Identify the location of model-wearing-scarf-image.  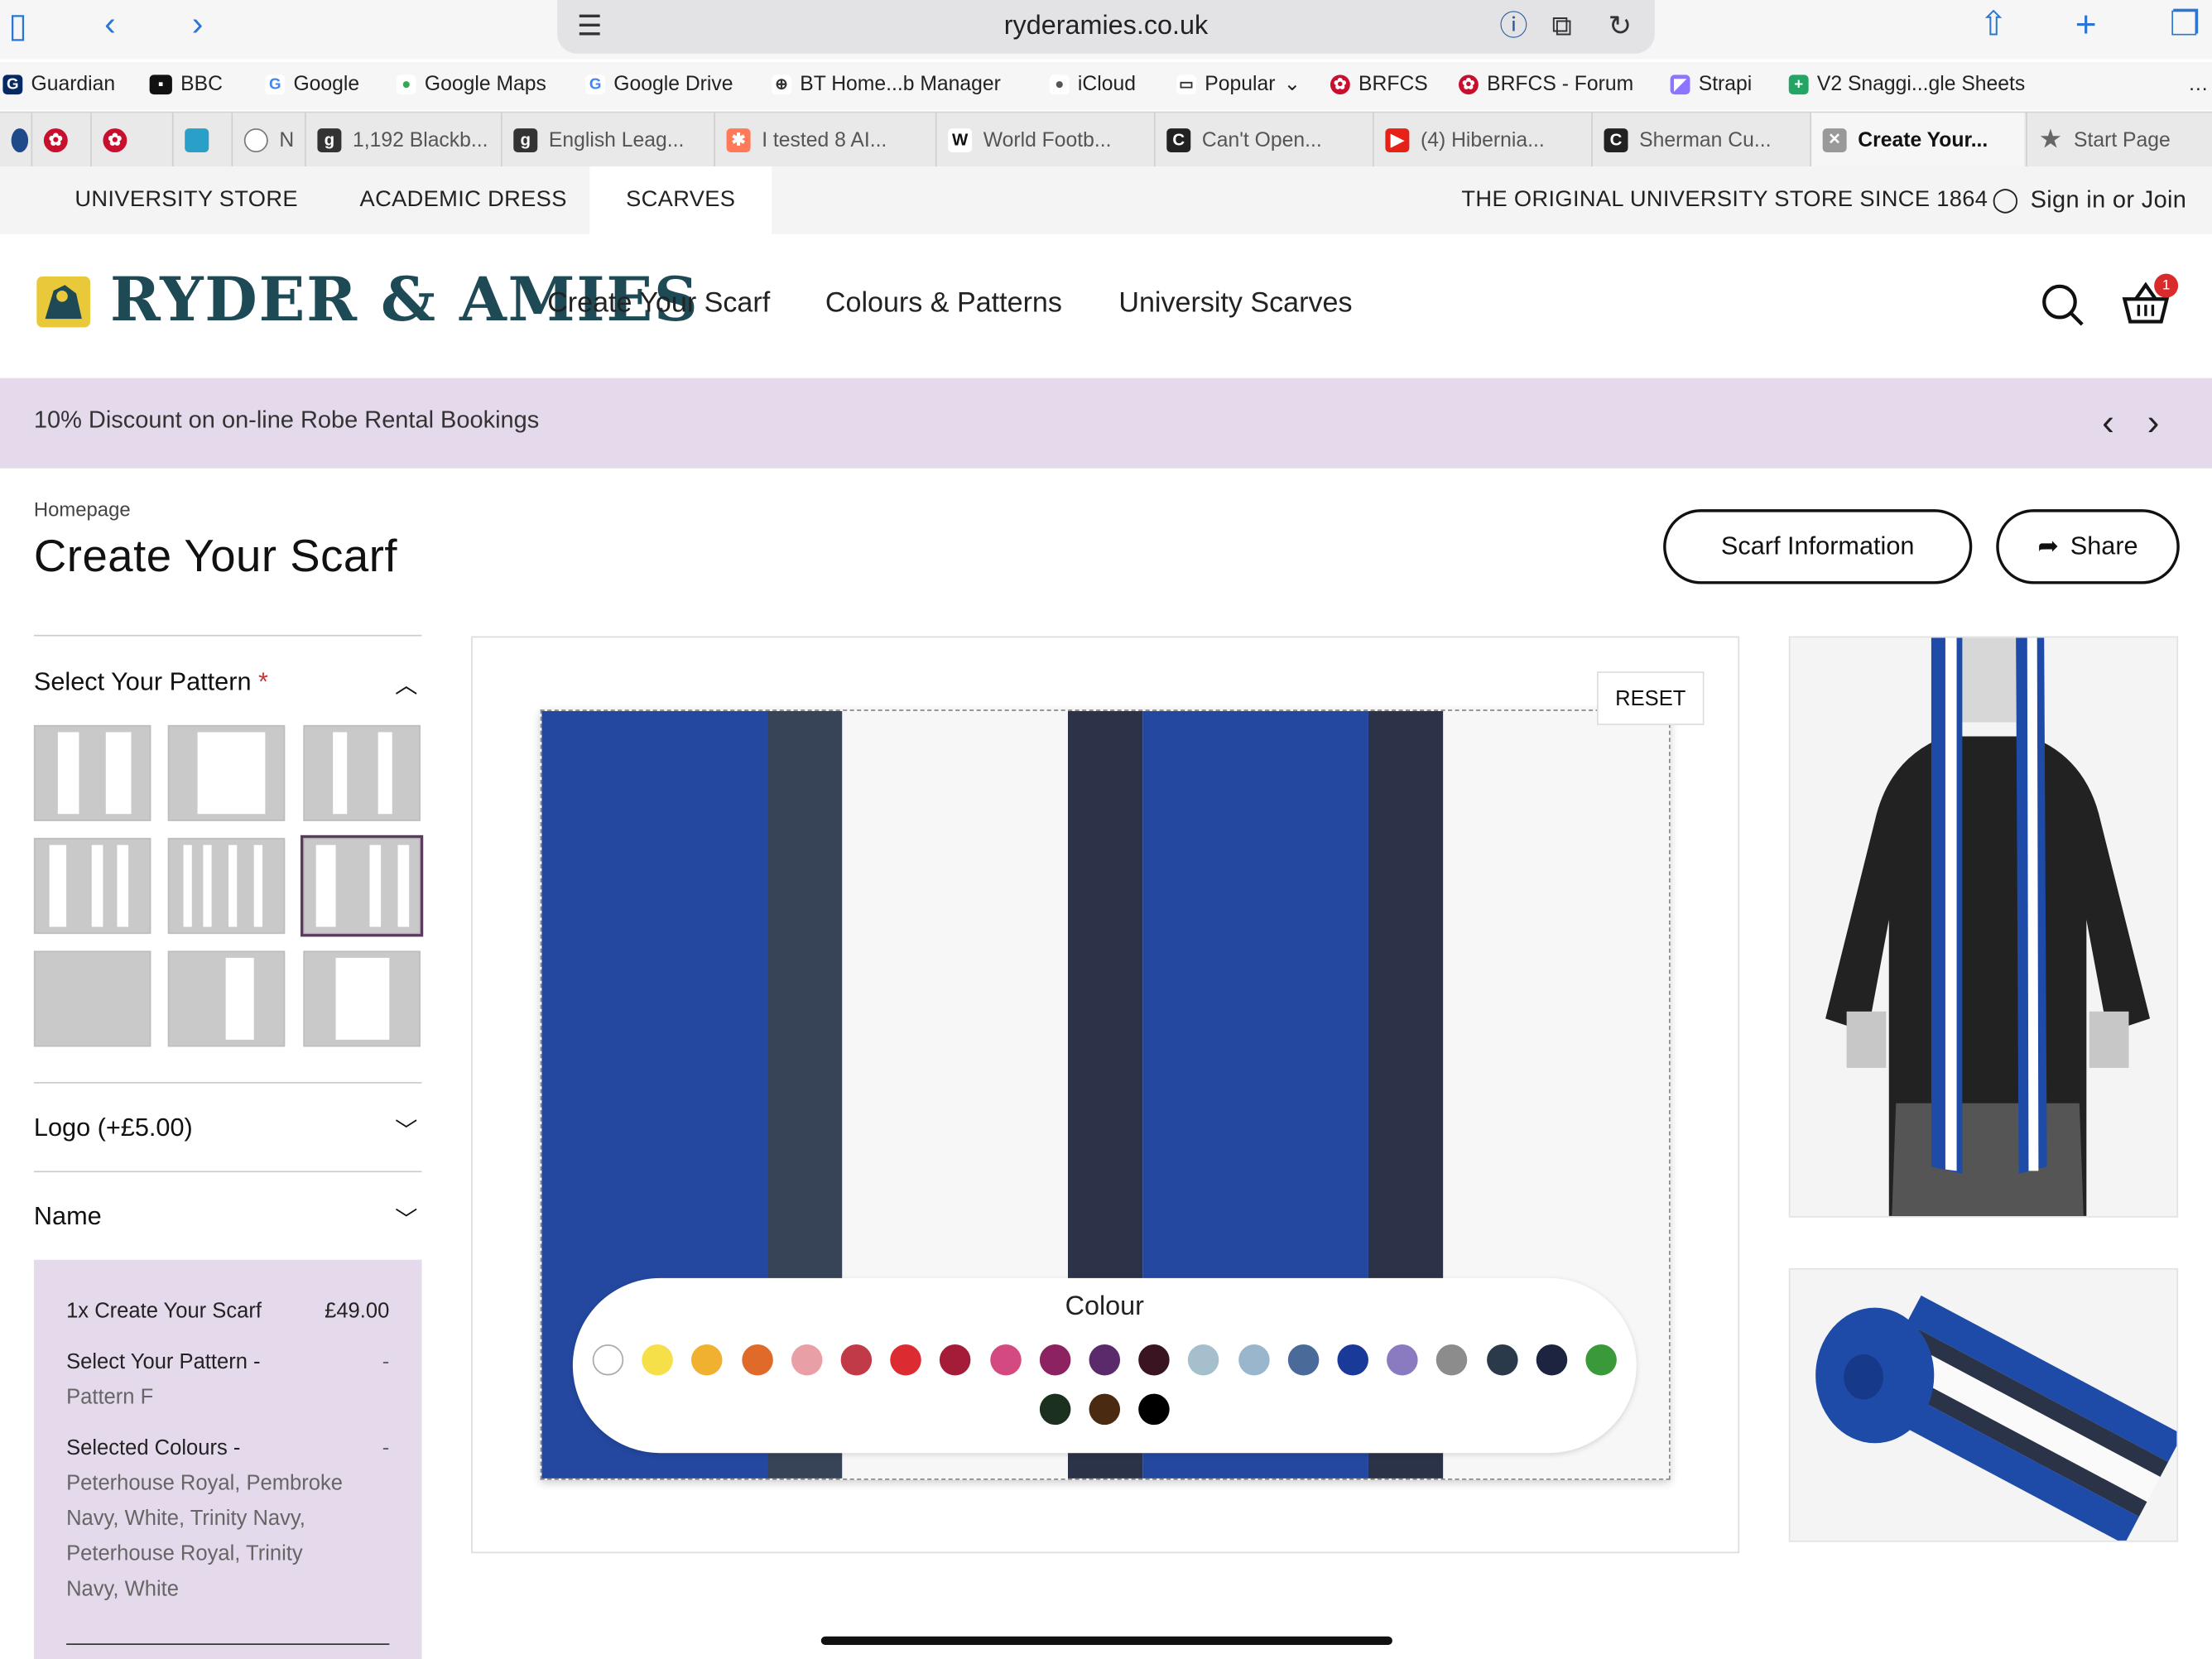
(1983, 927).